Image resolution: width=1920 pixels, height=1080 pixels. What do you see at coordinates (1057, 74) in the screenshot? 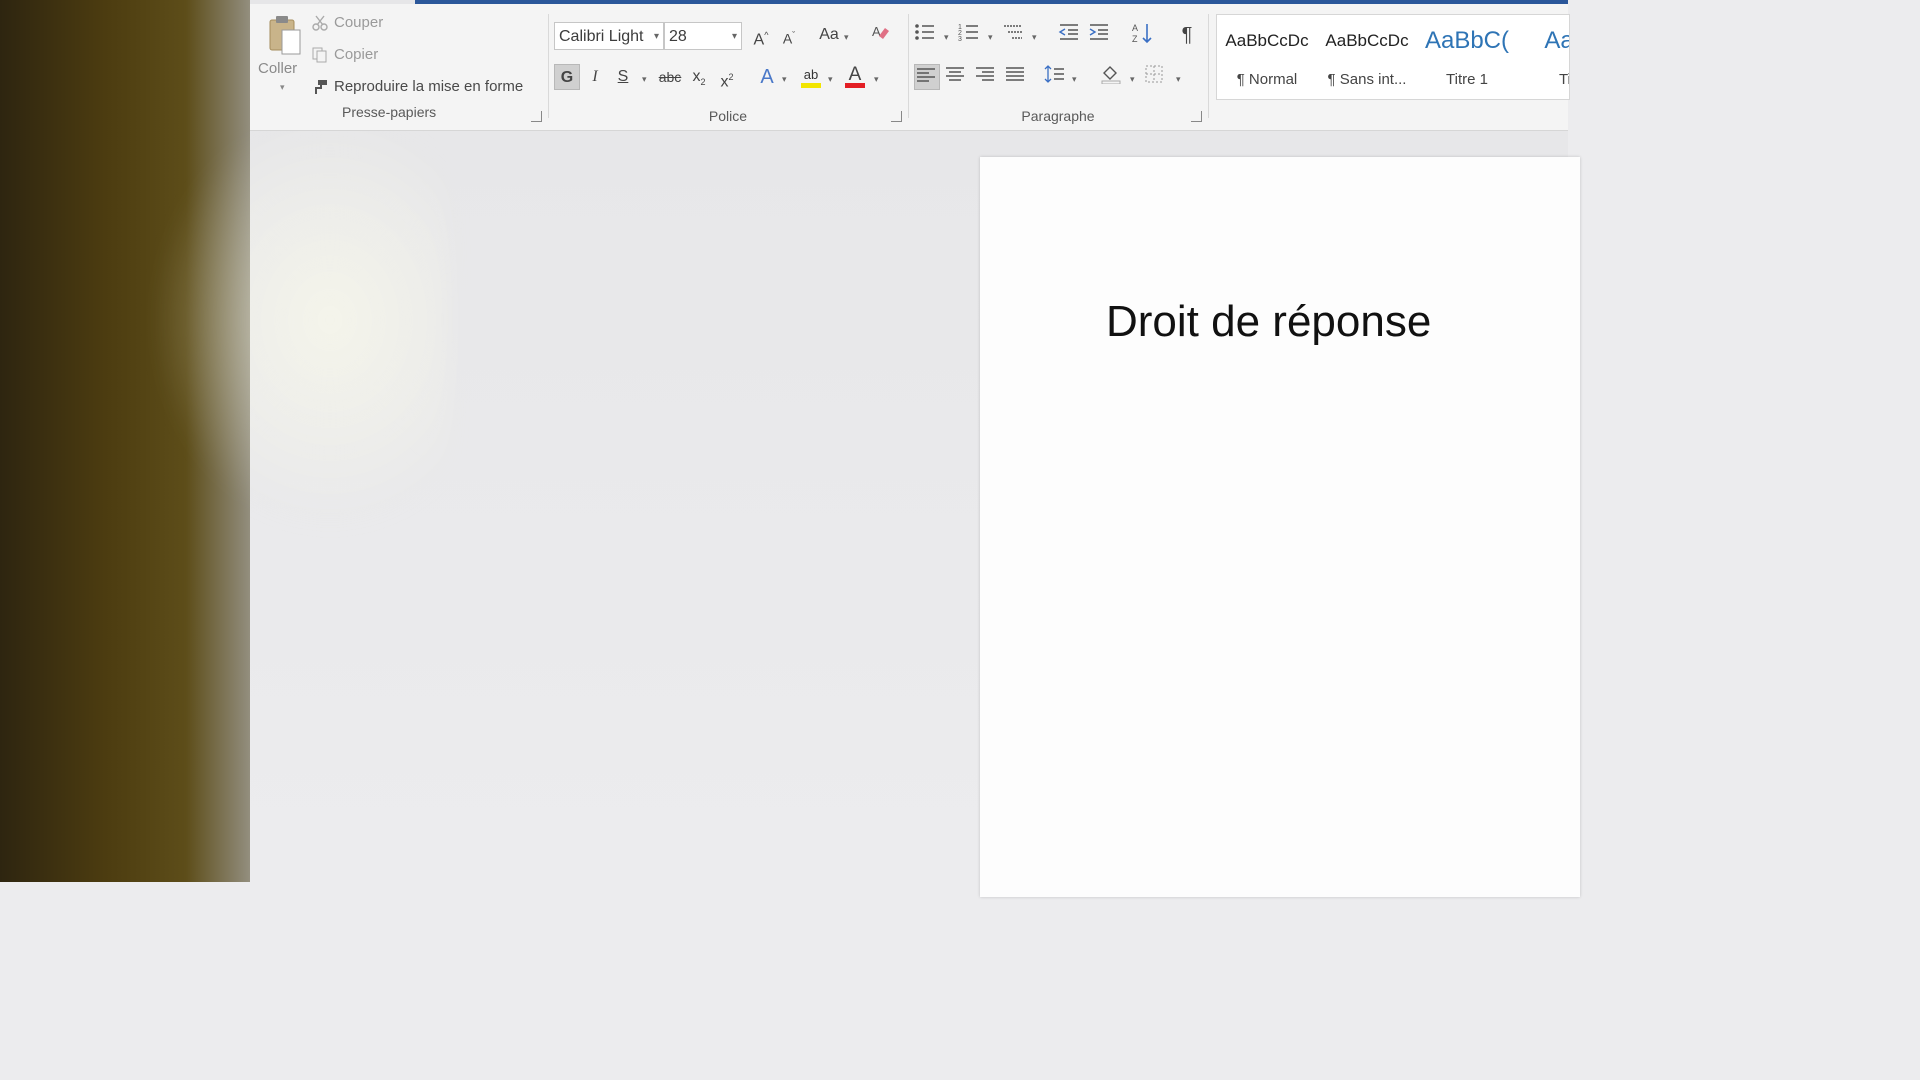
I see `line-spacing-icon` at bounding box center [1057, 74].